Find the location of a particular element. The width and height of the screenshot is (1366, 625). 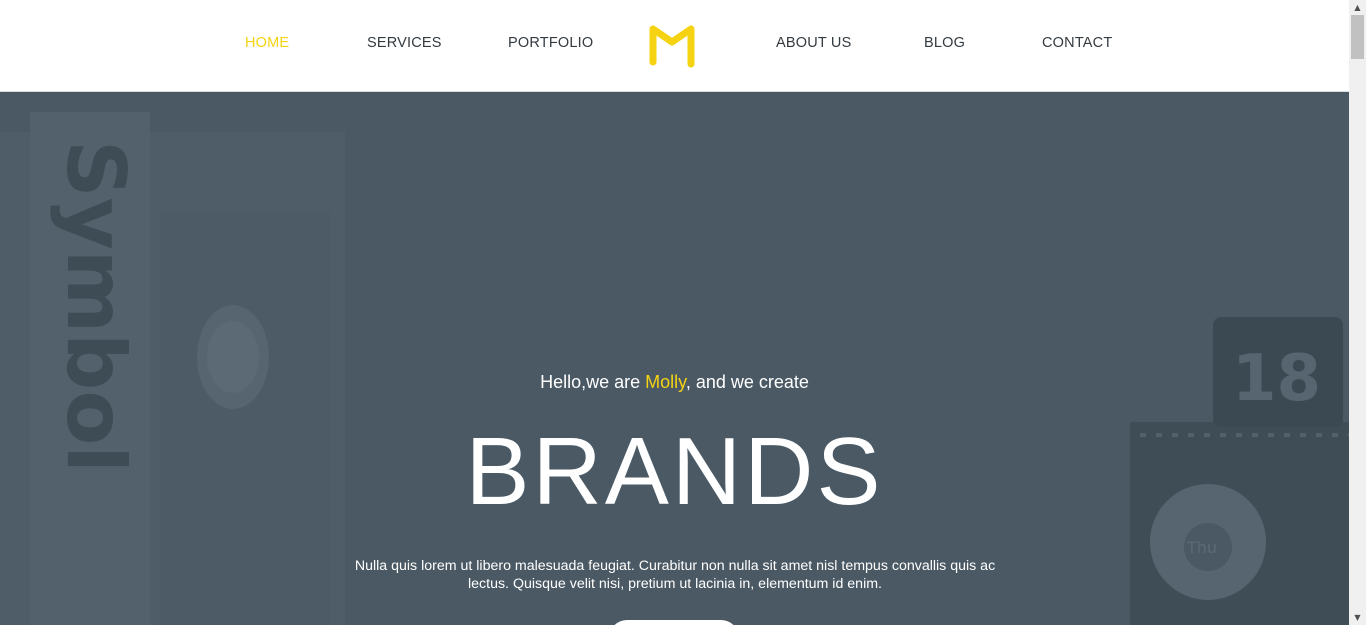

m-logo-icon is located at coordinates (672, 46).